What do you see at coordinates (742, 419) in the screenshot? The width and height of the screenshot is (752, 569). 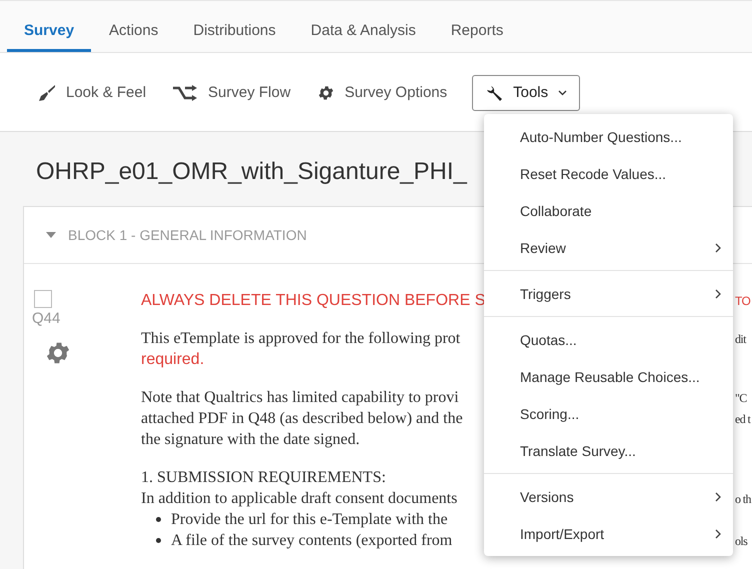 I see `question-text: ed t` at bounding box center [742, 419].